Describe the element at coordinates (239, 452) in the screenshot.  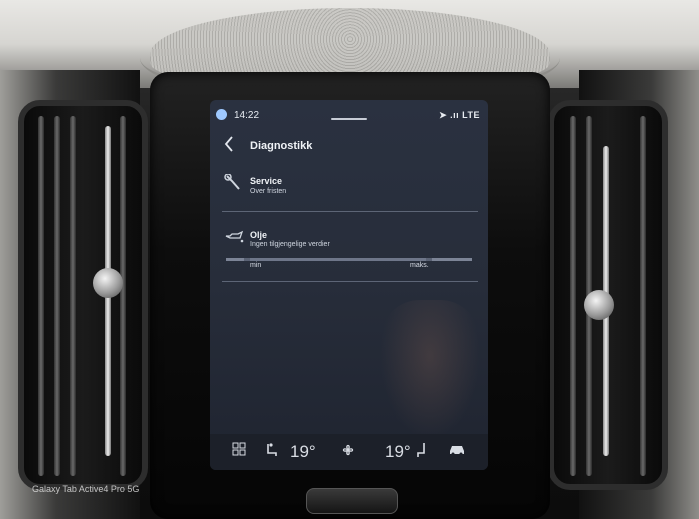
I see `grid-icon` at that location.